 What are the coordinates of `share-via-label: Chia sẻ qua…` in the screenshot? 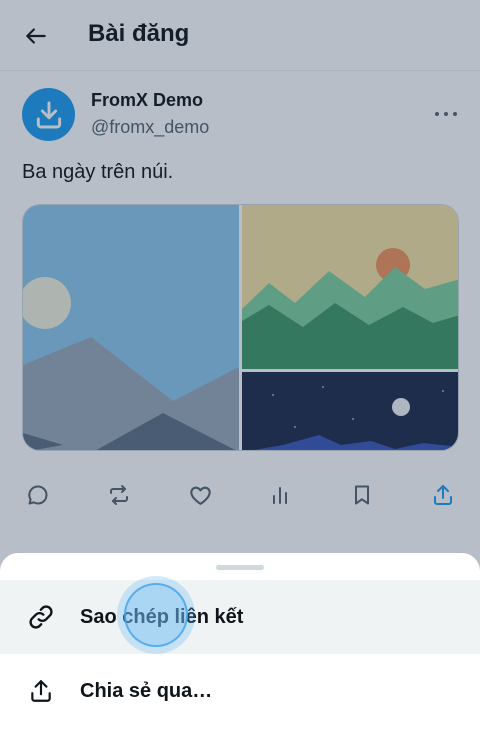 It's located at (146, 690).